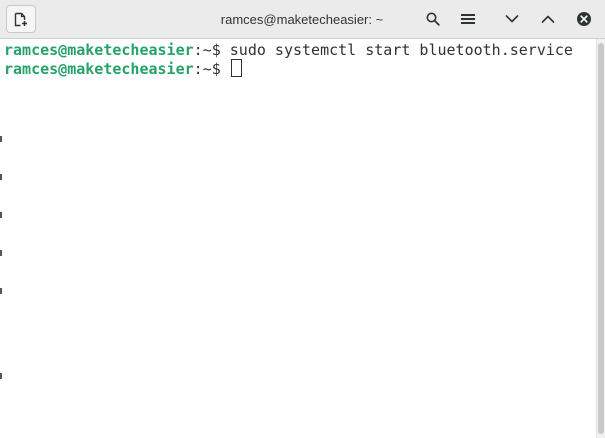 The image size is (605, 438). I want to click on maximize-button, so click(548, 19).